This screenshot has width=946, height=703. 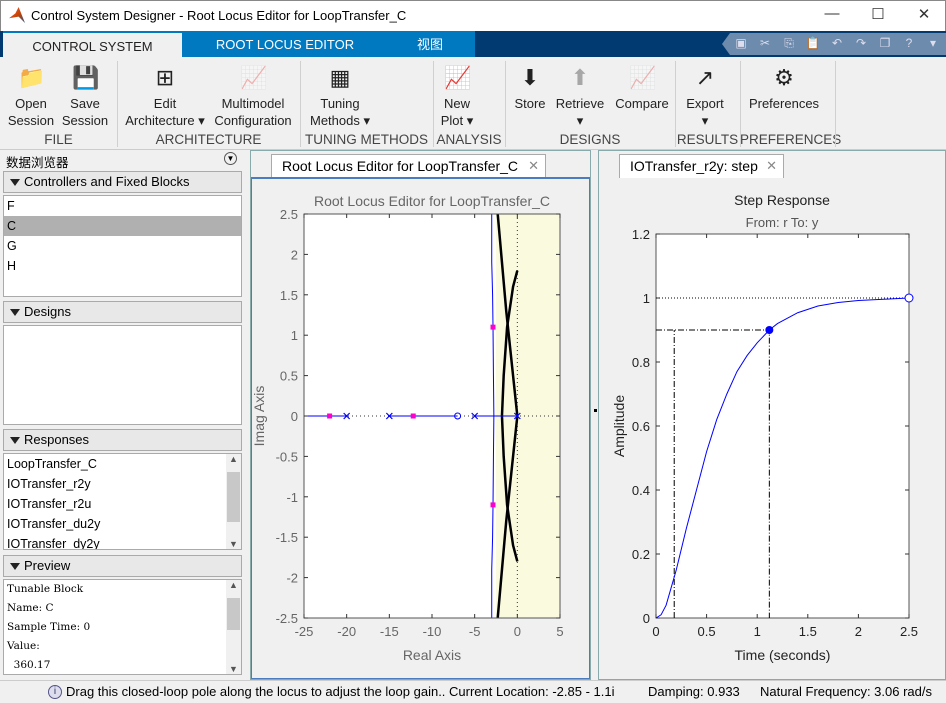 What do you see at coordinates (475, 631) in the screenshot?
I see `x-tick-label: -5` at bounding box center [475, 631].